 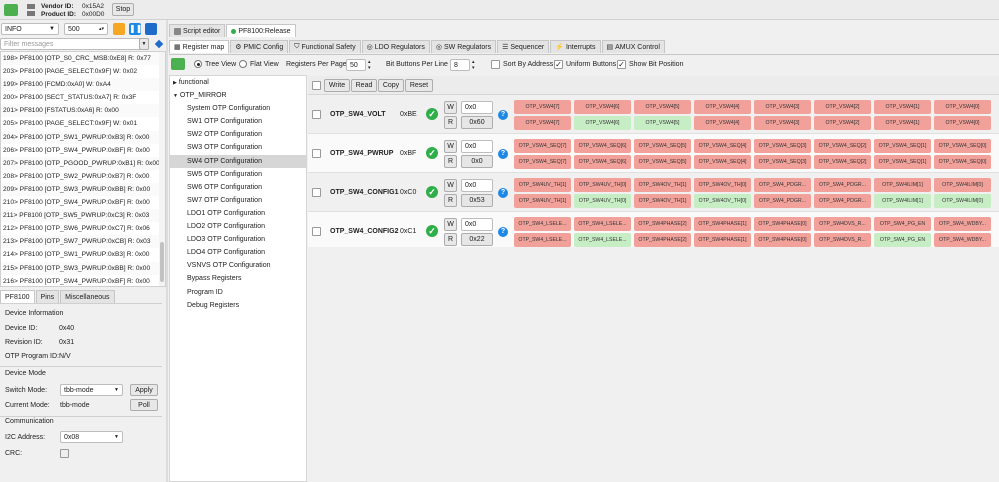 What do you see at coordinates (602, 107) in the screenshot?
I see `write-bit-button: OTP_VSW4[6]` at bounding box center [602, 107].